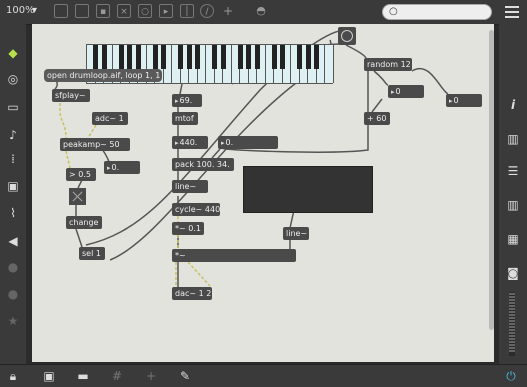 This screenshot has height=387, width=527. What do you see at coordinates (187, 100) in the screenshot?
I see `note-number-box: 69.` at bounding box center [187, 100].